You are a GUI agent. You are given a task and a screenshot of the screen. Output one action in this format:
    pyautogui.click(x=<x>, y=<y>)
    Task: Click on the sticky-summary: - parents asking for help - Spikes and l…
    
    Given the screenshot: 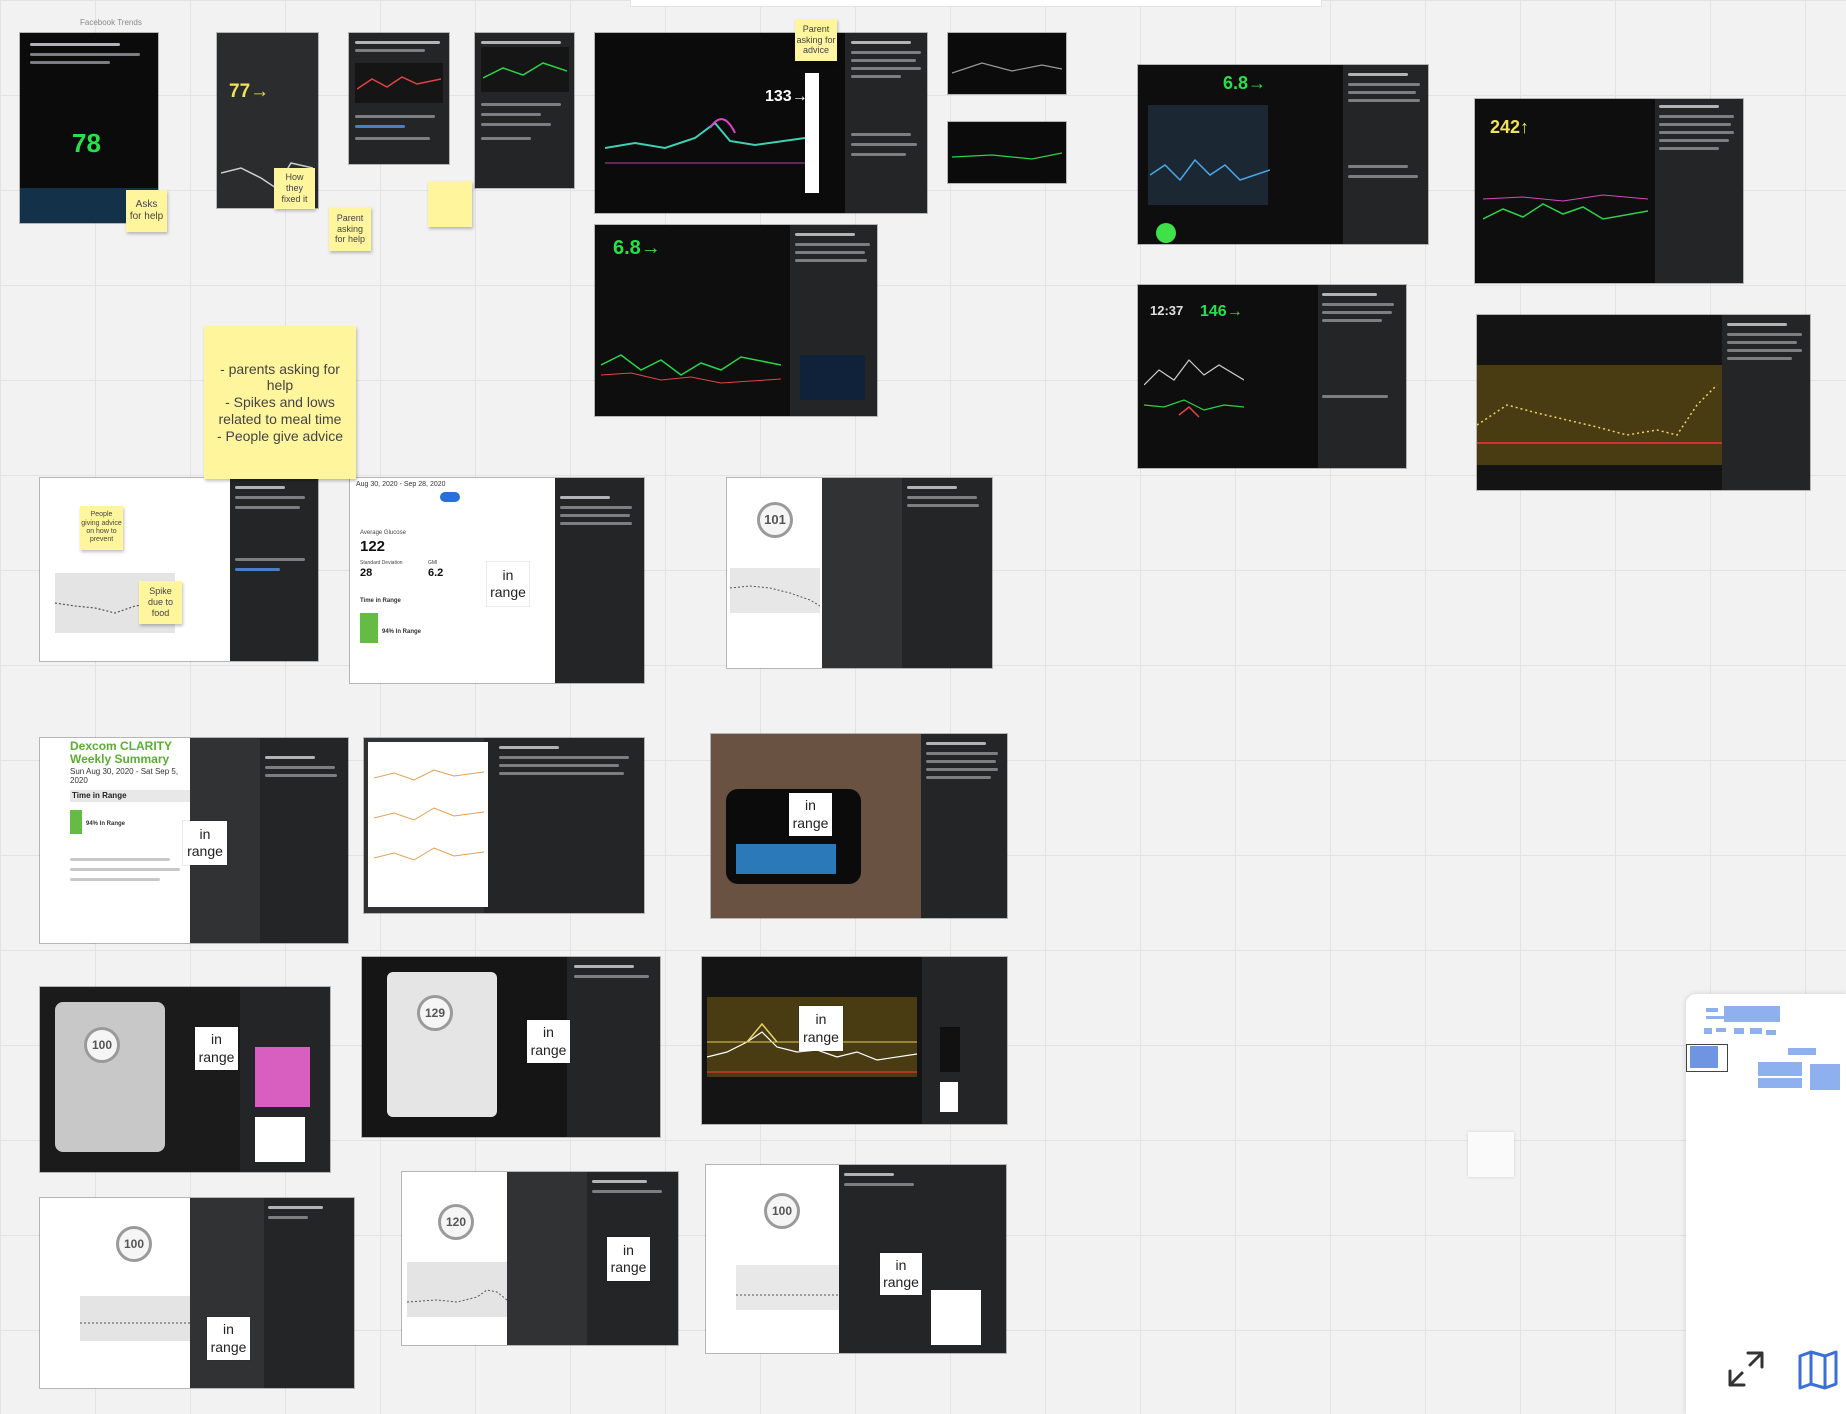 What is the action you would take?
    pyautogui.click(x=280, y=402)
    